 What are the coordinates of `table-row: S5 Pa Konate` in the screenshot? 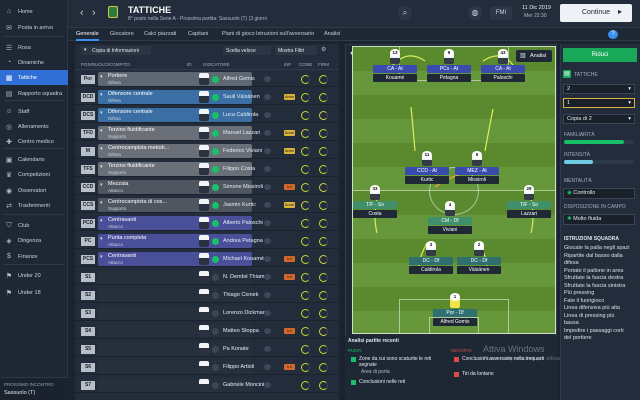 It's located at (207, 349).